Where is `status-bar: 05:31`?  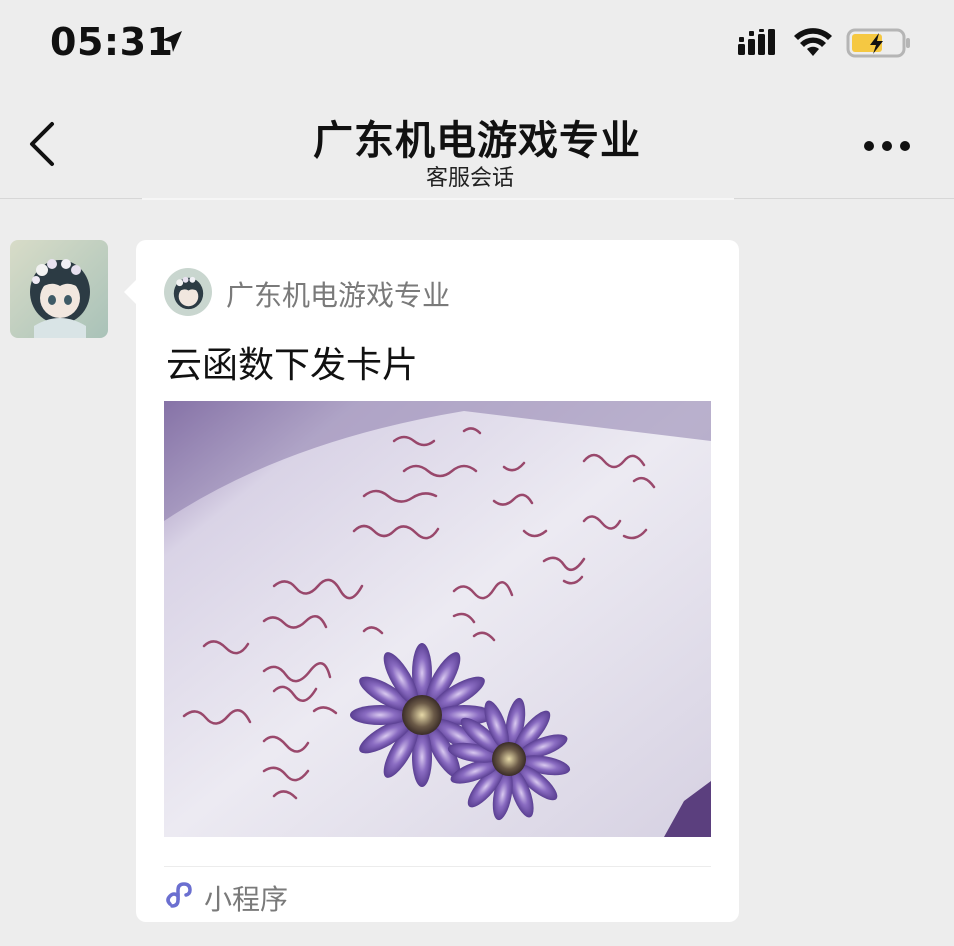
status-bar: 05:31 is located at coordinates (477, 44).